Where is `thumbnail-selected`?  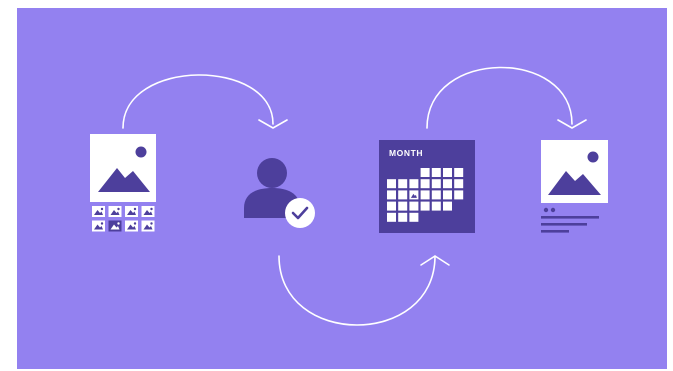
thumbnail-selected is located at coordinates (115, 226).